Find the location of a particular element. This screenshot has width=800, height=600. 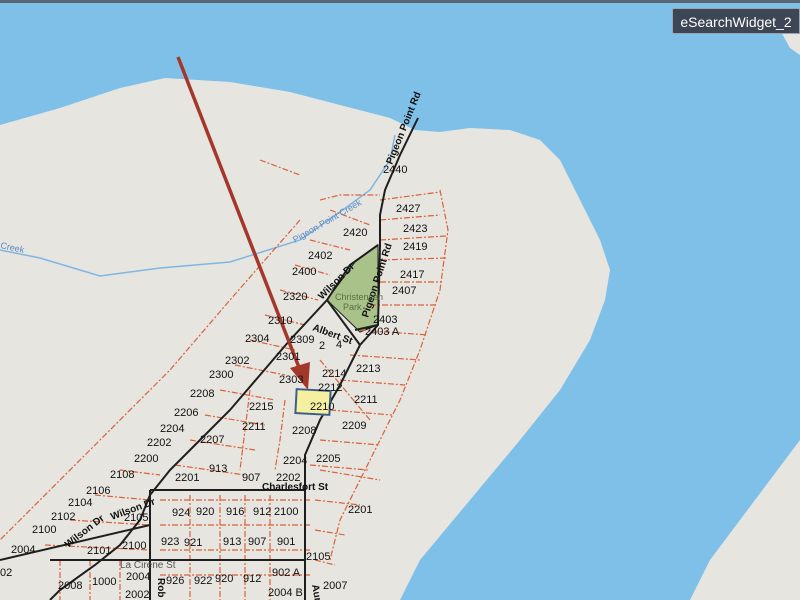

parcel-number-label: 4 is located at coordinates (339, 345).